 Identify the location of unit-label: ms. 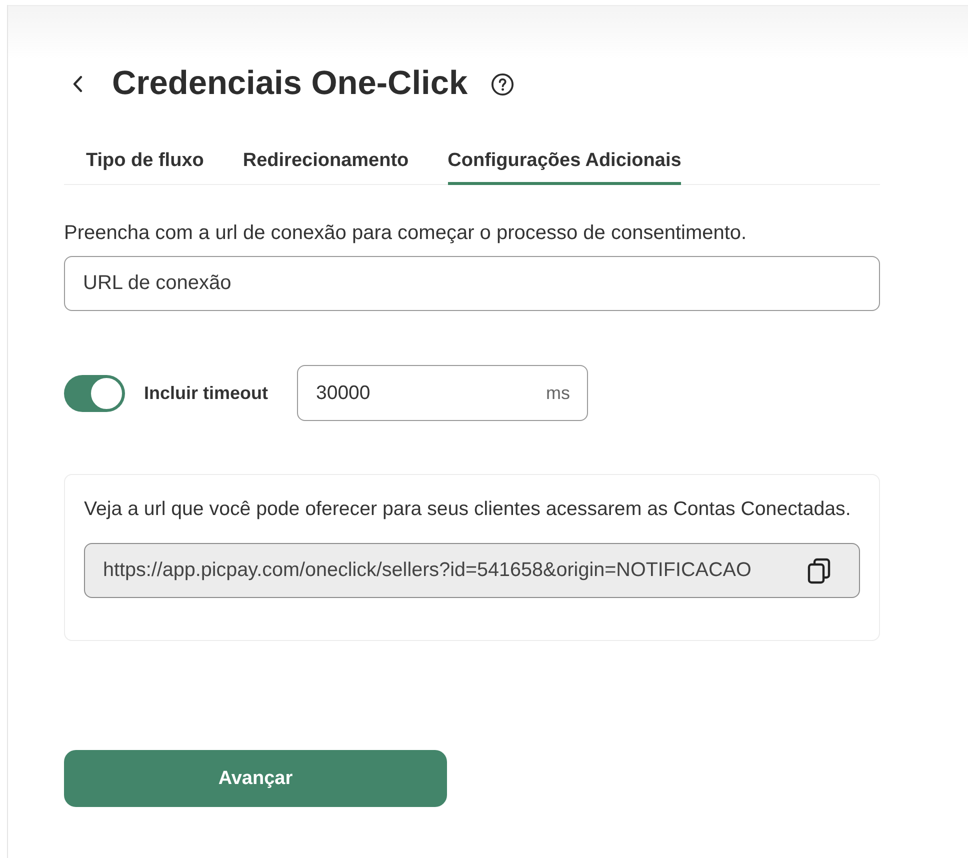
(558, 393).